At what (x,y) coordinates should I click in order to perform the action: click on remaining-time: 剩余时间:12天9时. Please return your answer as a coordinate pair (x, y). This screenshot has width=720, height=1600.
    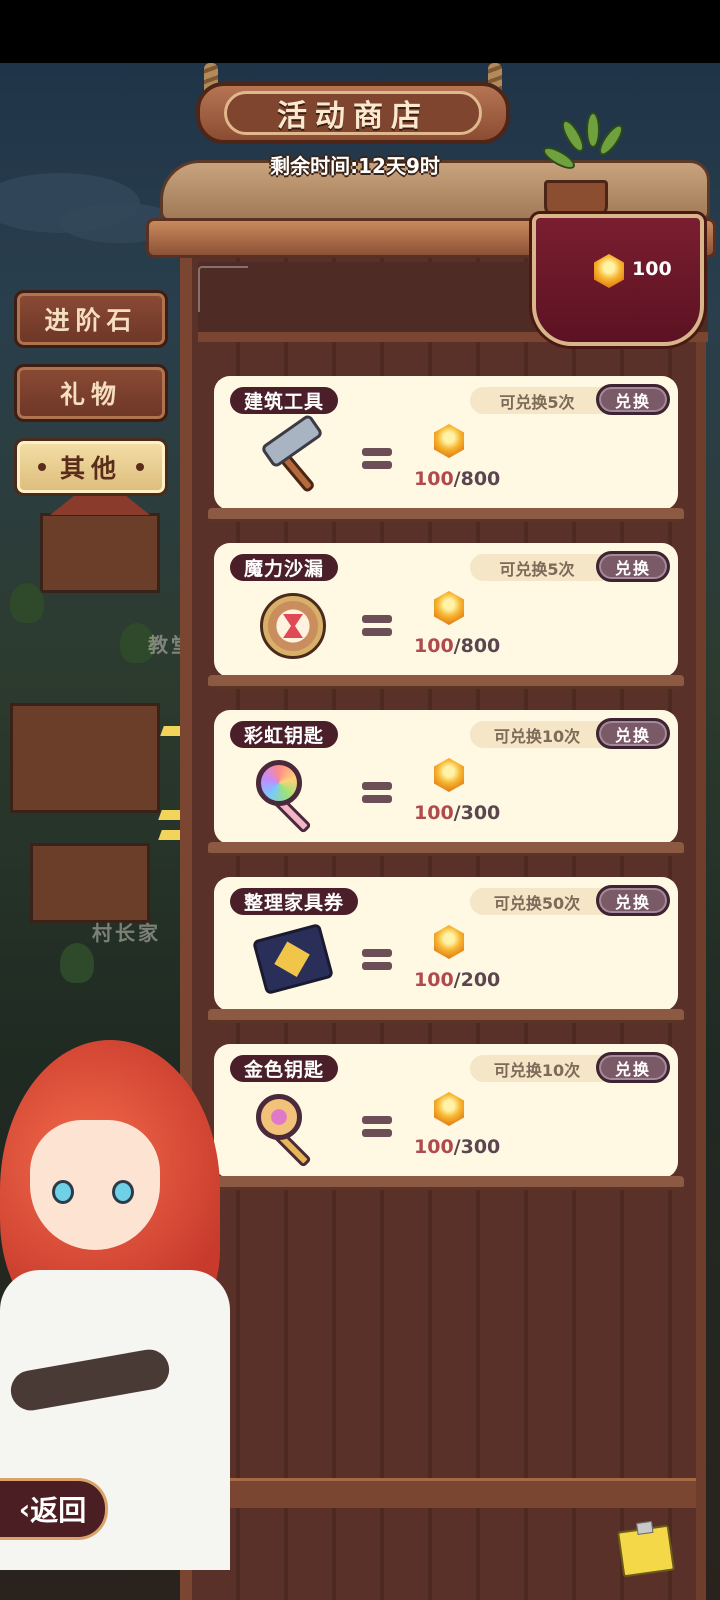
    Looking at the image, I should click on (355, 166).